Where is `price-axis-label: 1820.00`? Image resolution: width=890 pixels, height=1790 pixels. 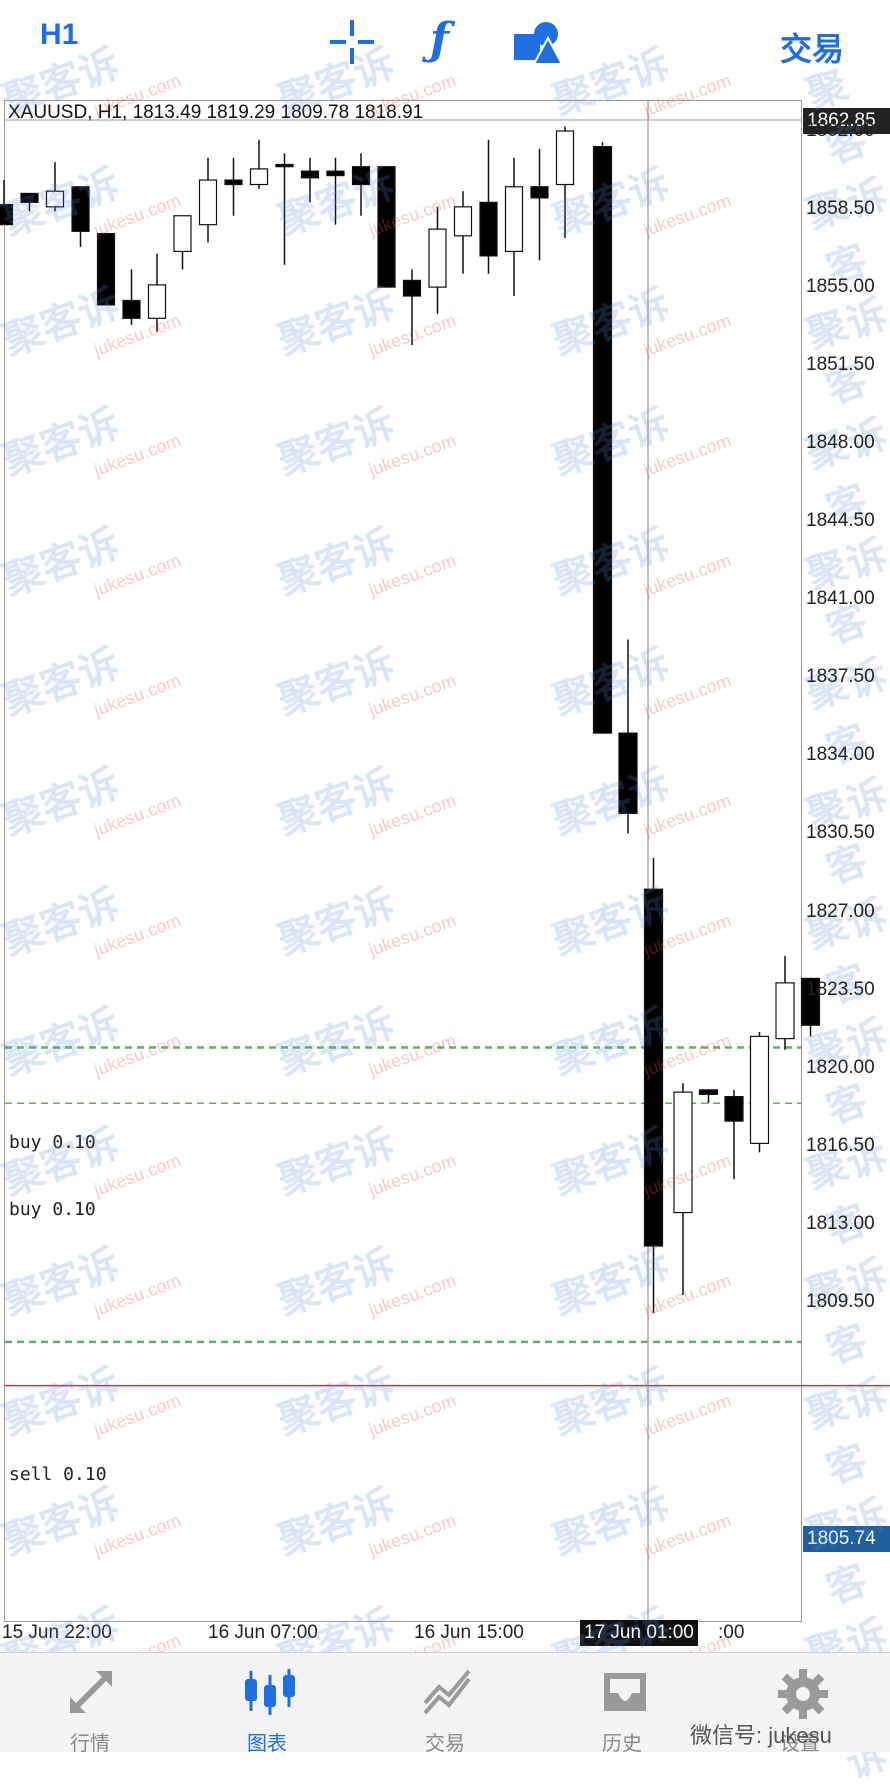 price-axis-label: 1820.00 is located at coordinates (840, 1067).